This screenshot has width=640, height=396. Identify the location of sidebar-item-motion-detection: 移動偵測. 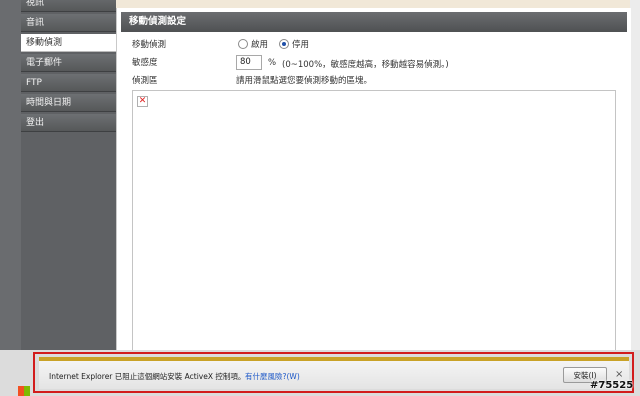
(68, 43).